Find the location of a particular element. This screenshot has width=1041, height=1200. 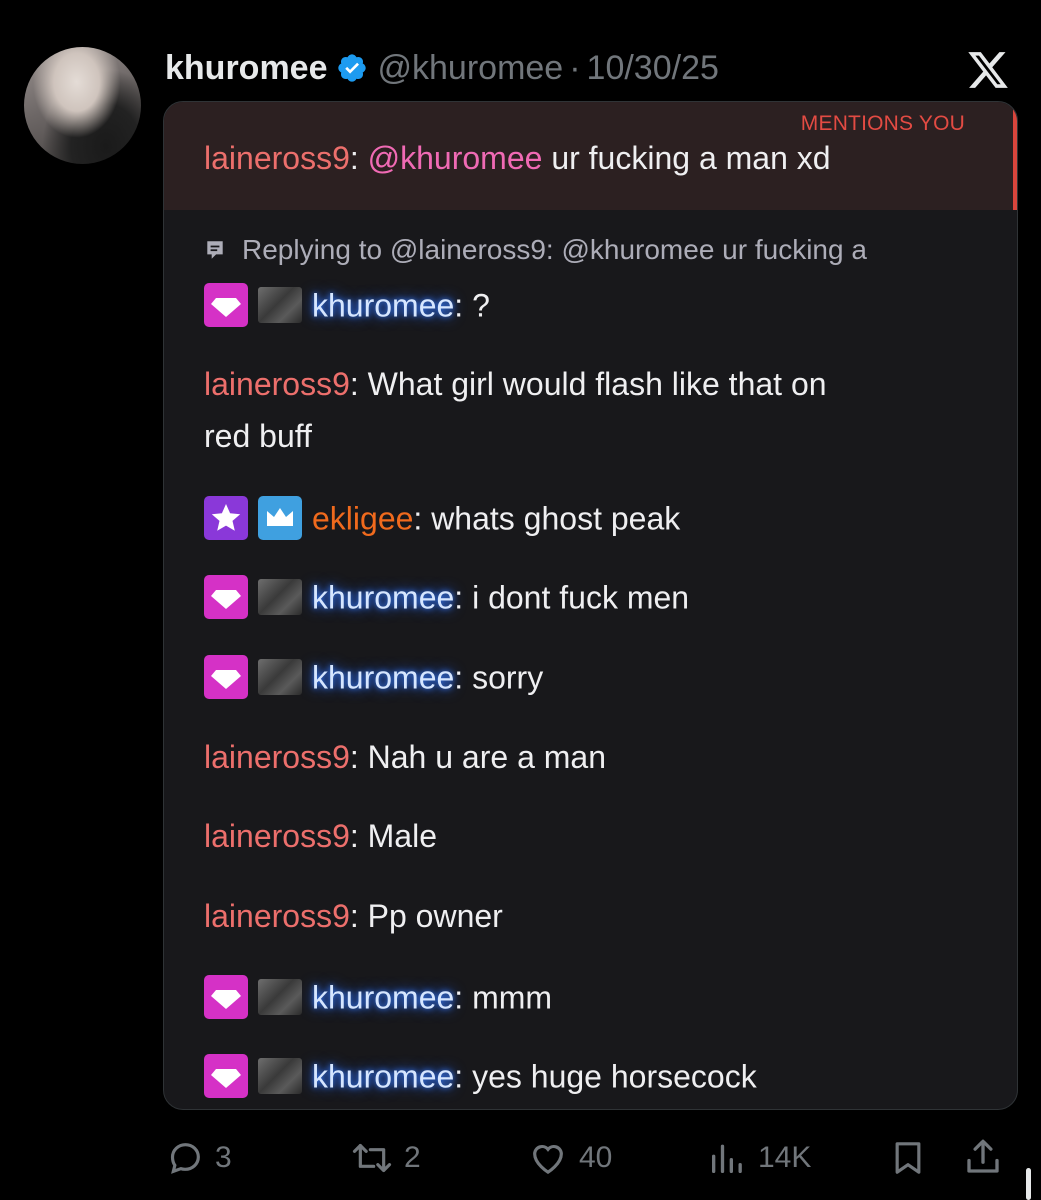

bookmark-icon is located at coordinates (908, 1158).